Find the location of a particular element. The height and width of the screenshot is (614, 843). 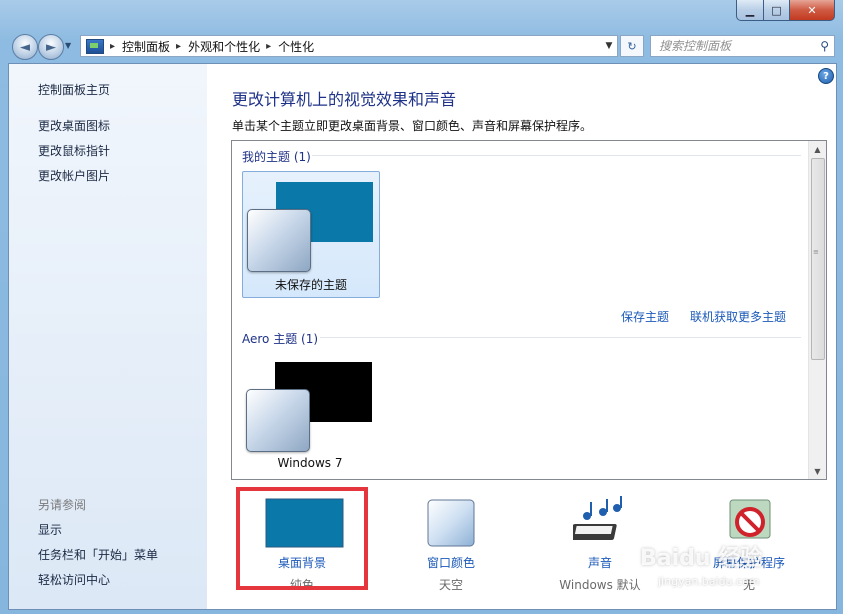

back-button: ◄ is located at coordinates (25, 47).